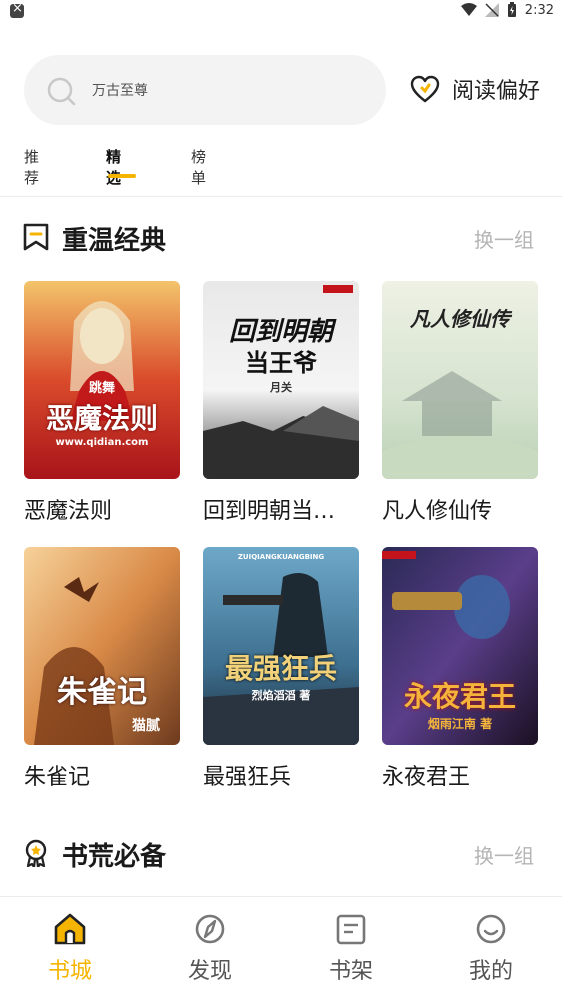 Image resolution: width=562 pixels, height=1000 pixels. Describe the element at coordinates (281, 854) in the screenshot. I see `section-header-must-read: 书荒必备 换一组` at that location.